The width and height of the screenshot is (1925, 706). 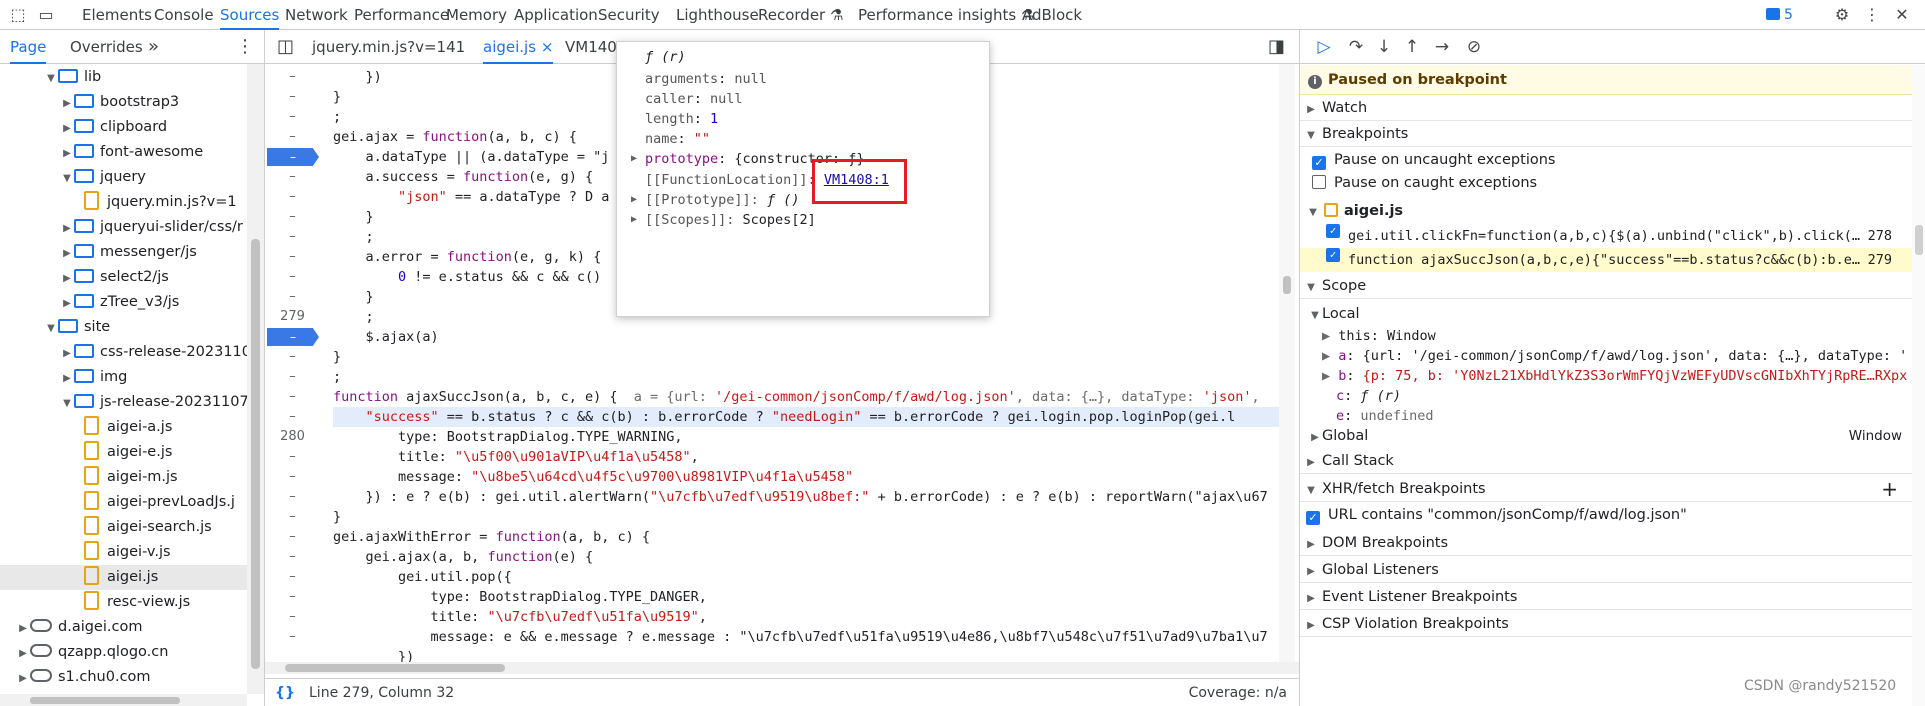 What do you see at coordinates (1412, 47) in the screenshot?
I see `step-out-icon: ↑` at bounding box center [1412, 47].